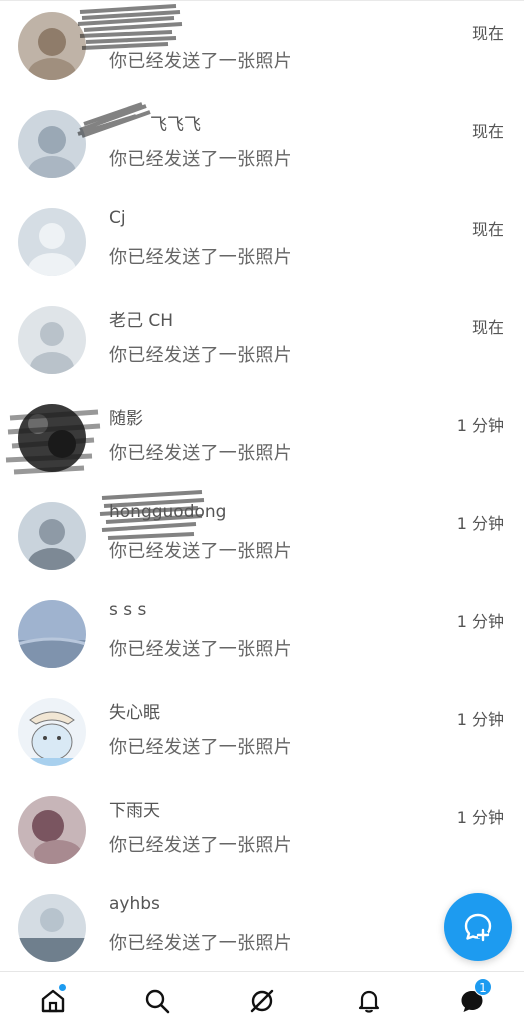 The height and width of the screenshot is (1025, 524). I want to click on conversation-row: 老己 CH 你已经发送了一张照片 现在, so click(262, 343).